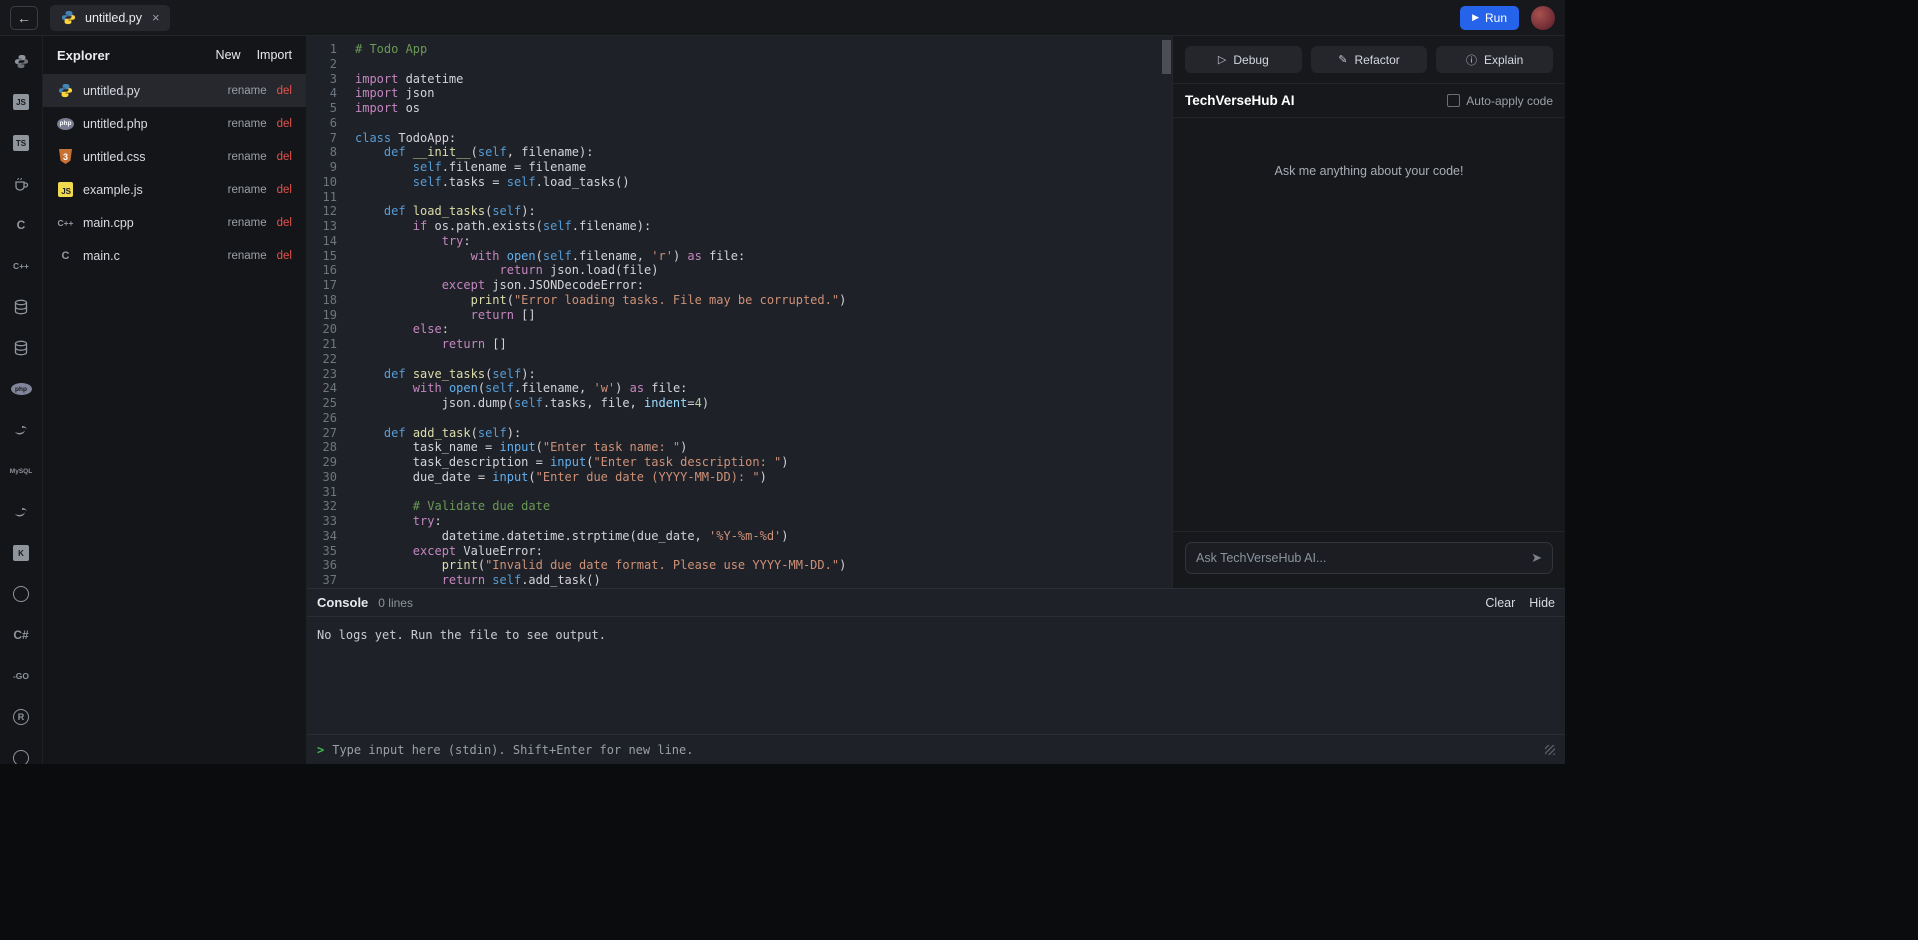  What do you see at coordinates (739, 270) in the screenshot?
I see `code-line: 16 return json.load(file)` at bounding box center [739, 270].